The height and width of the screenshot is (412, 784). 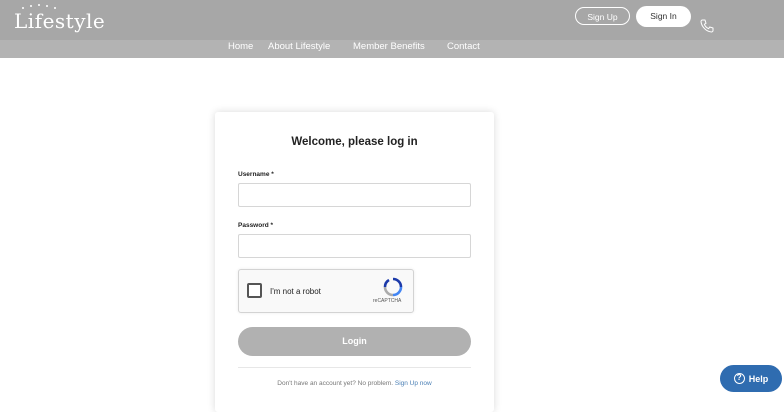 I want to click on help-button: ? Help, so click(x=751, y=378).